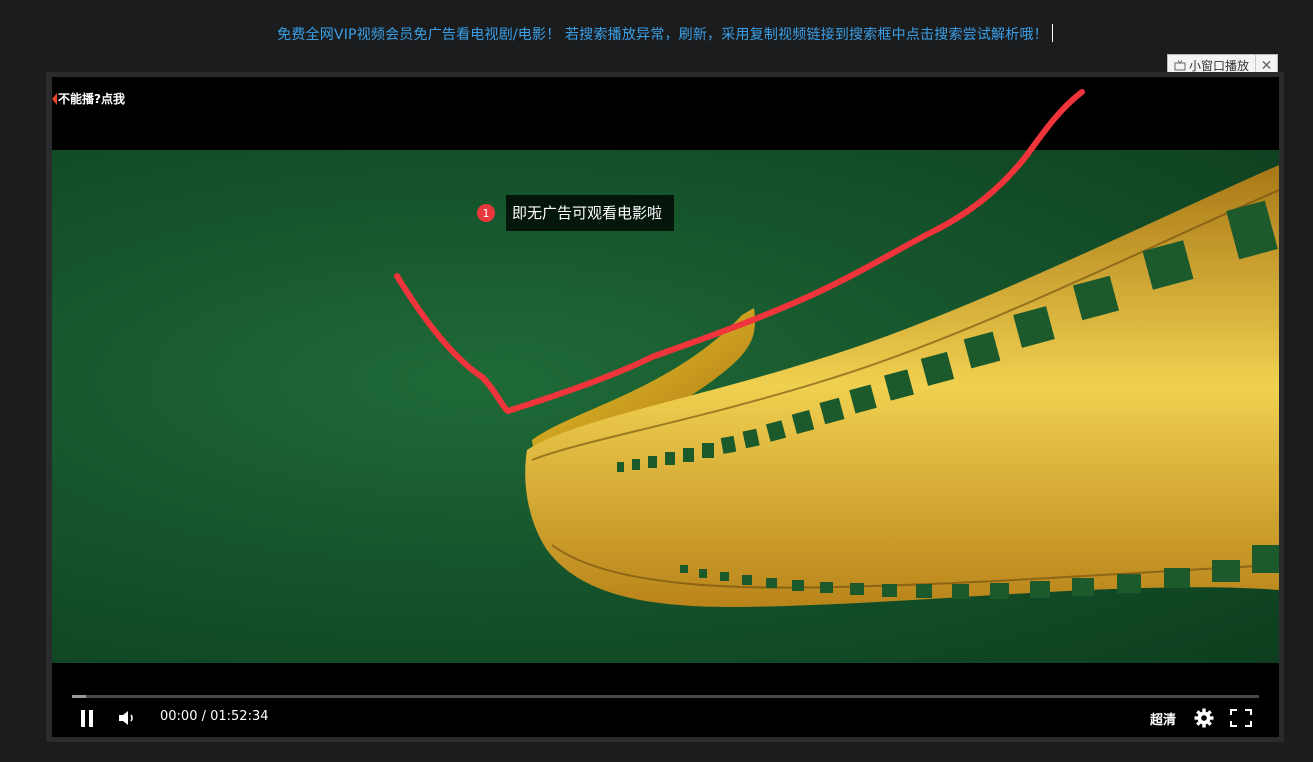 The height and width of the screenshot is (762, 1313). What do you see at coordinates (486, 213) in the screenshot?
I see `tip-number-badge: 1` at bounding box center [486, 213].